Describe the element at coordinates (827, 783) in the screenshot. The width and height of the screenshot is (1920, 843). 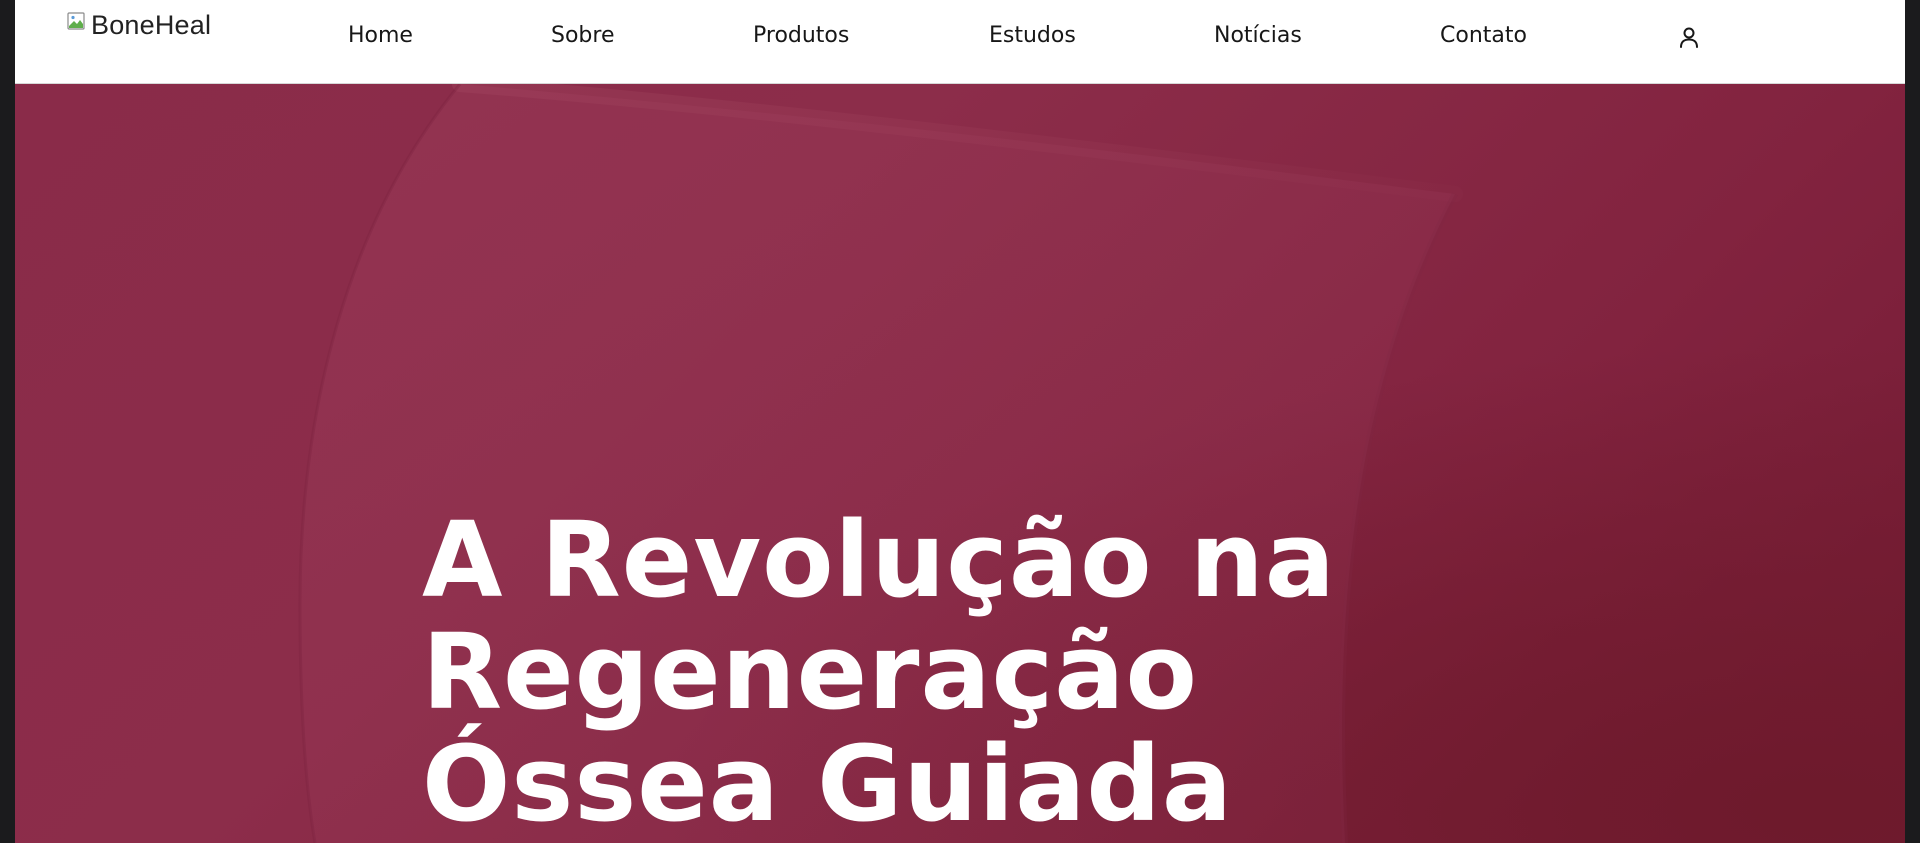
I see `hero-title-line-3: Óssea Guiada` at that location.